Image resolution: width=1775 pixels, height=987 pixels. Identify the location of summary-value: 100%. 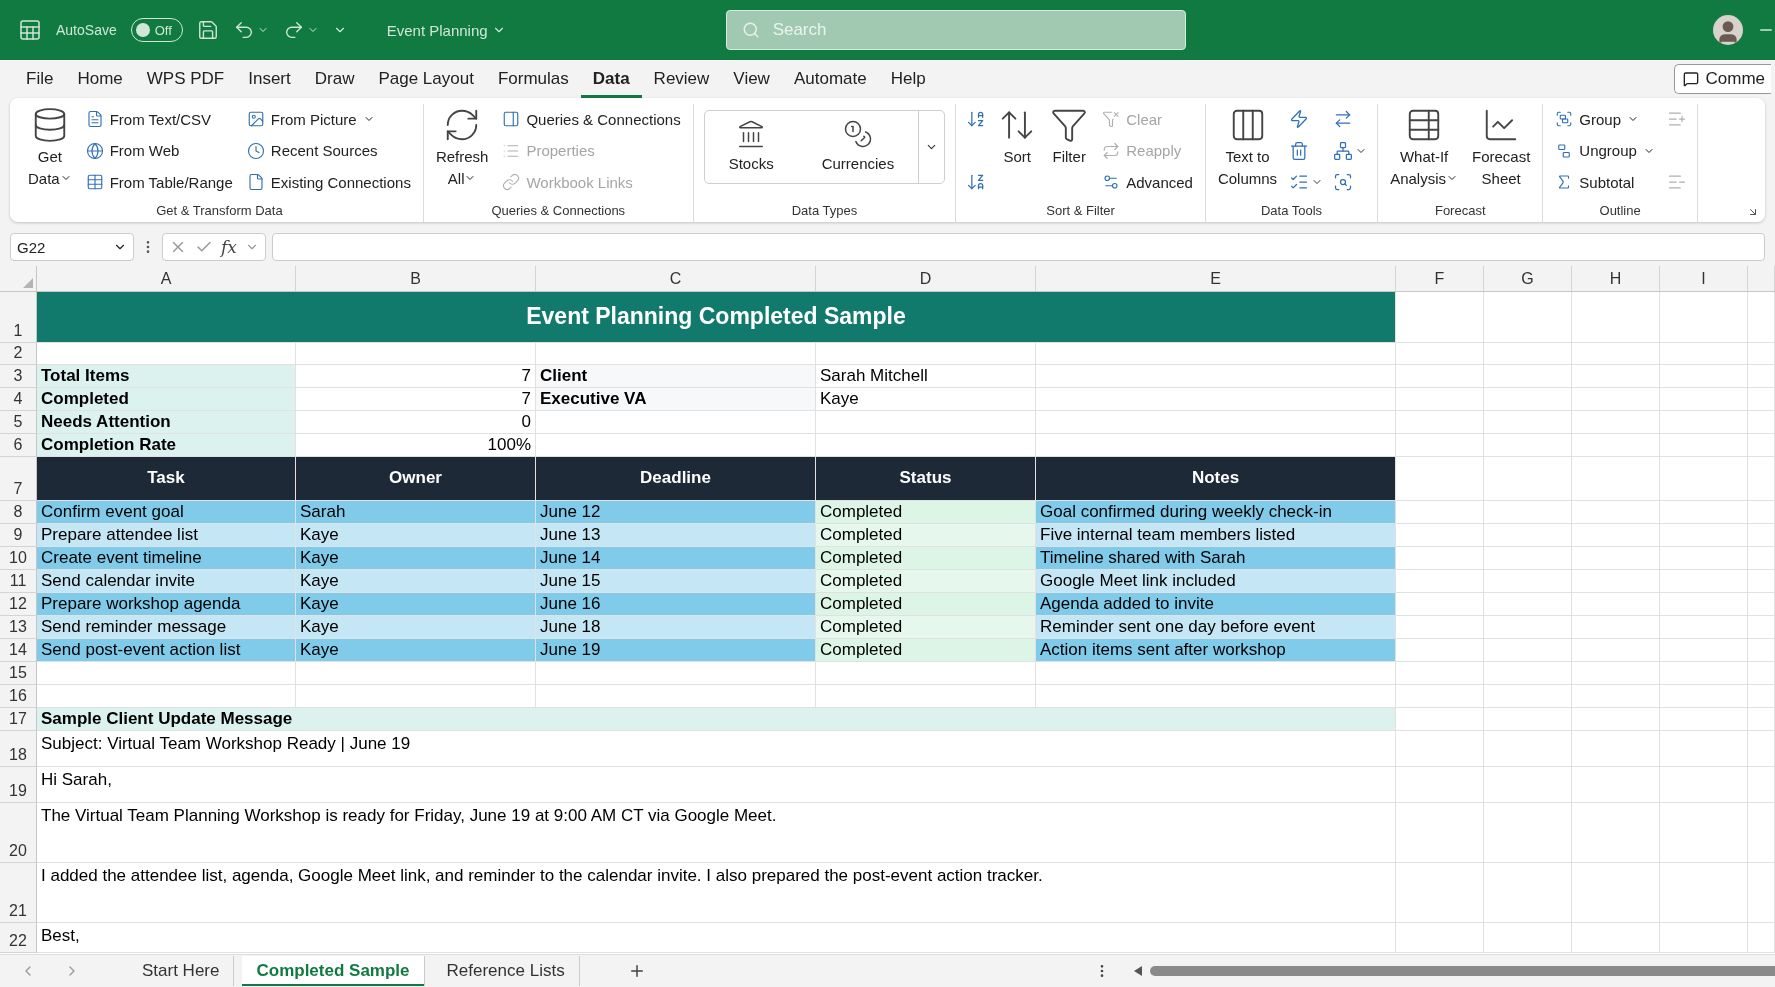
(416, 445).